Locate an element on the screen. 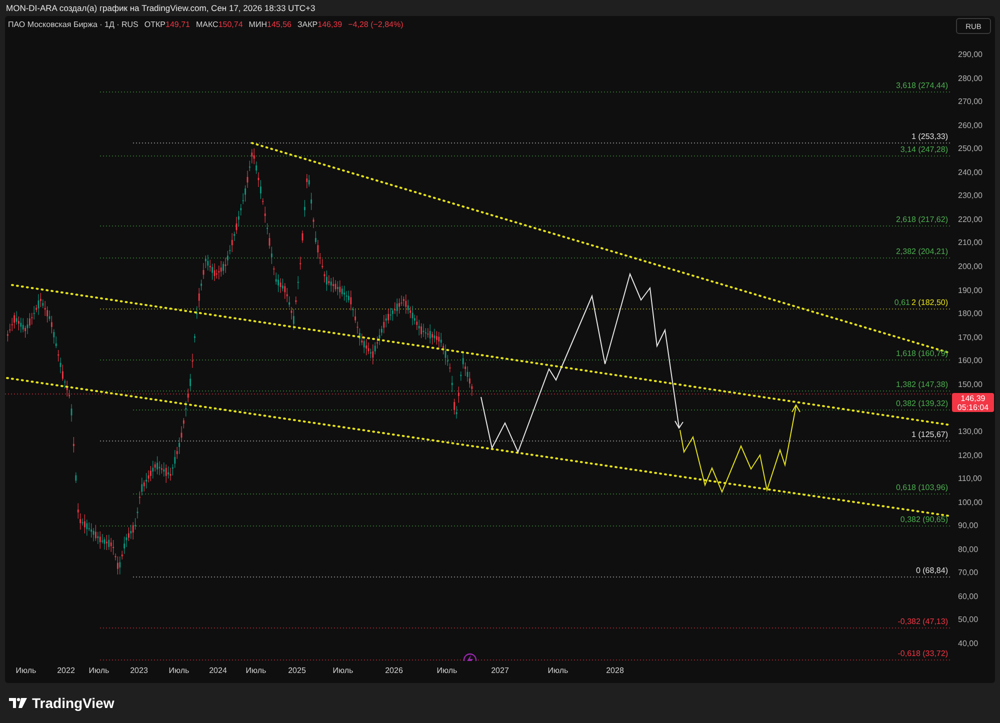 The height and width of the screenshot is (723, 1000). price-tick-label: 90,00 is located at coordinates (968, 526).